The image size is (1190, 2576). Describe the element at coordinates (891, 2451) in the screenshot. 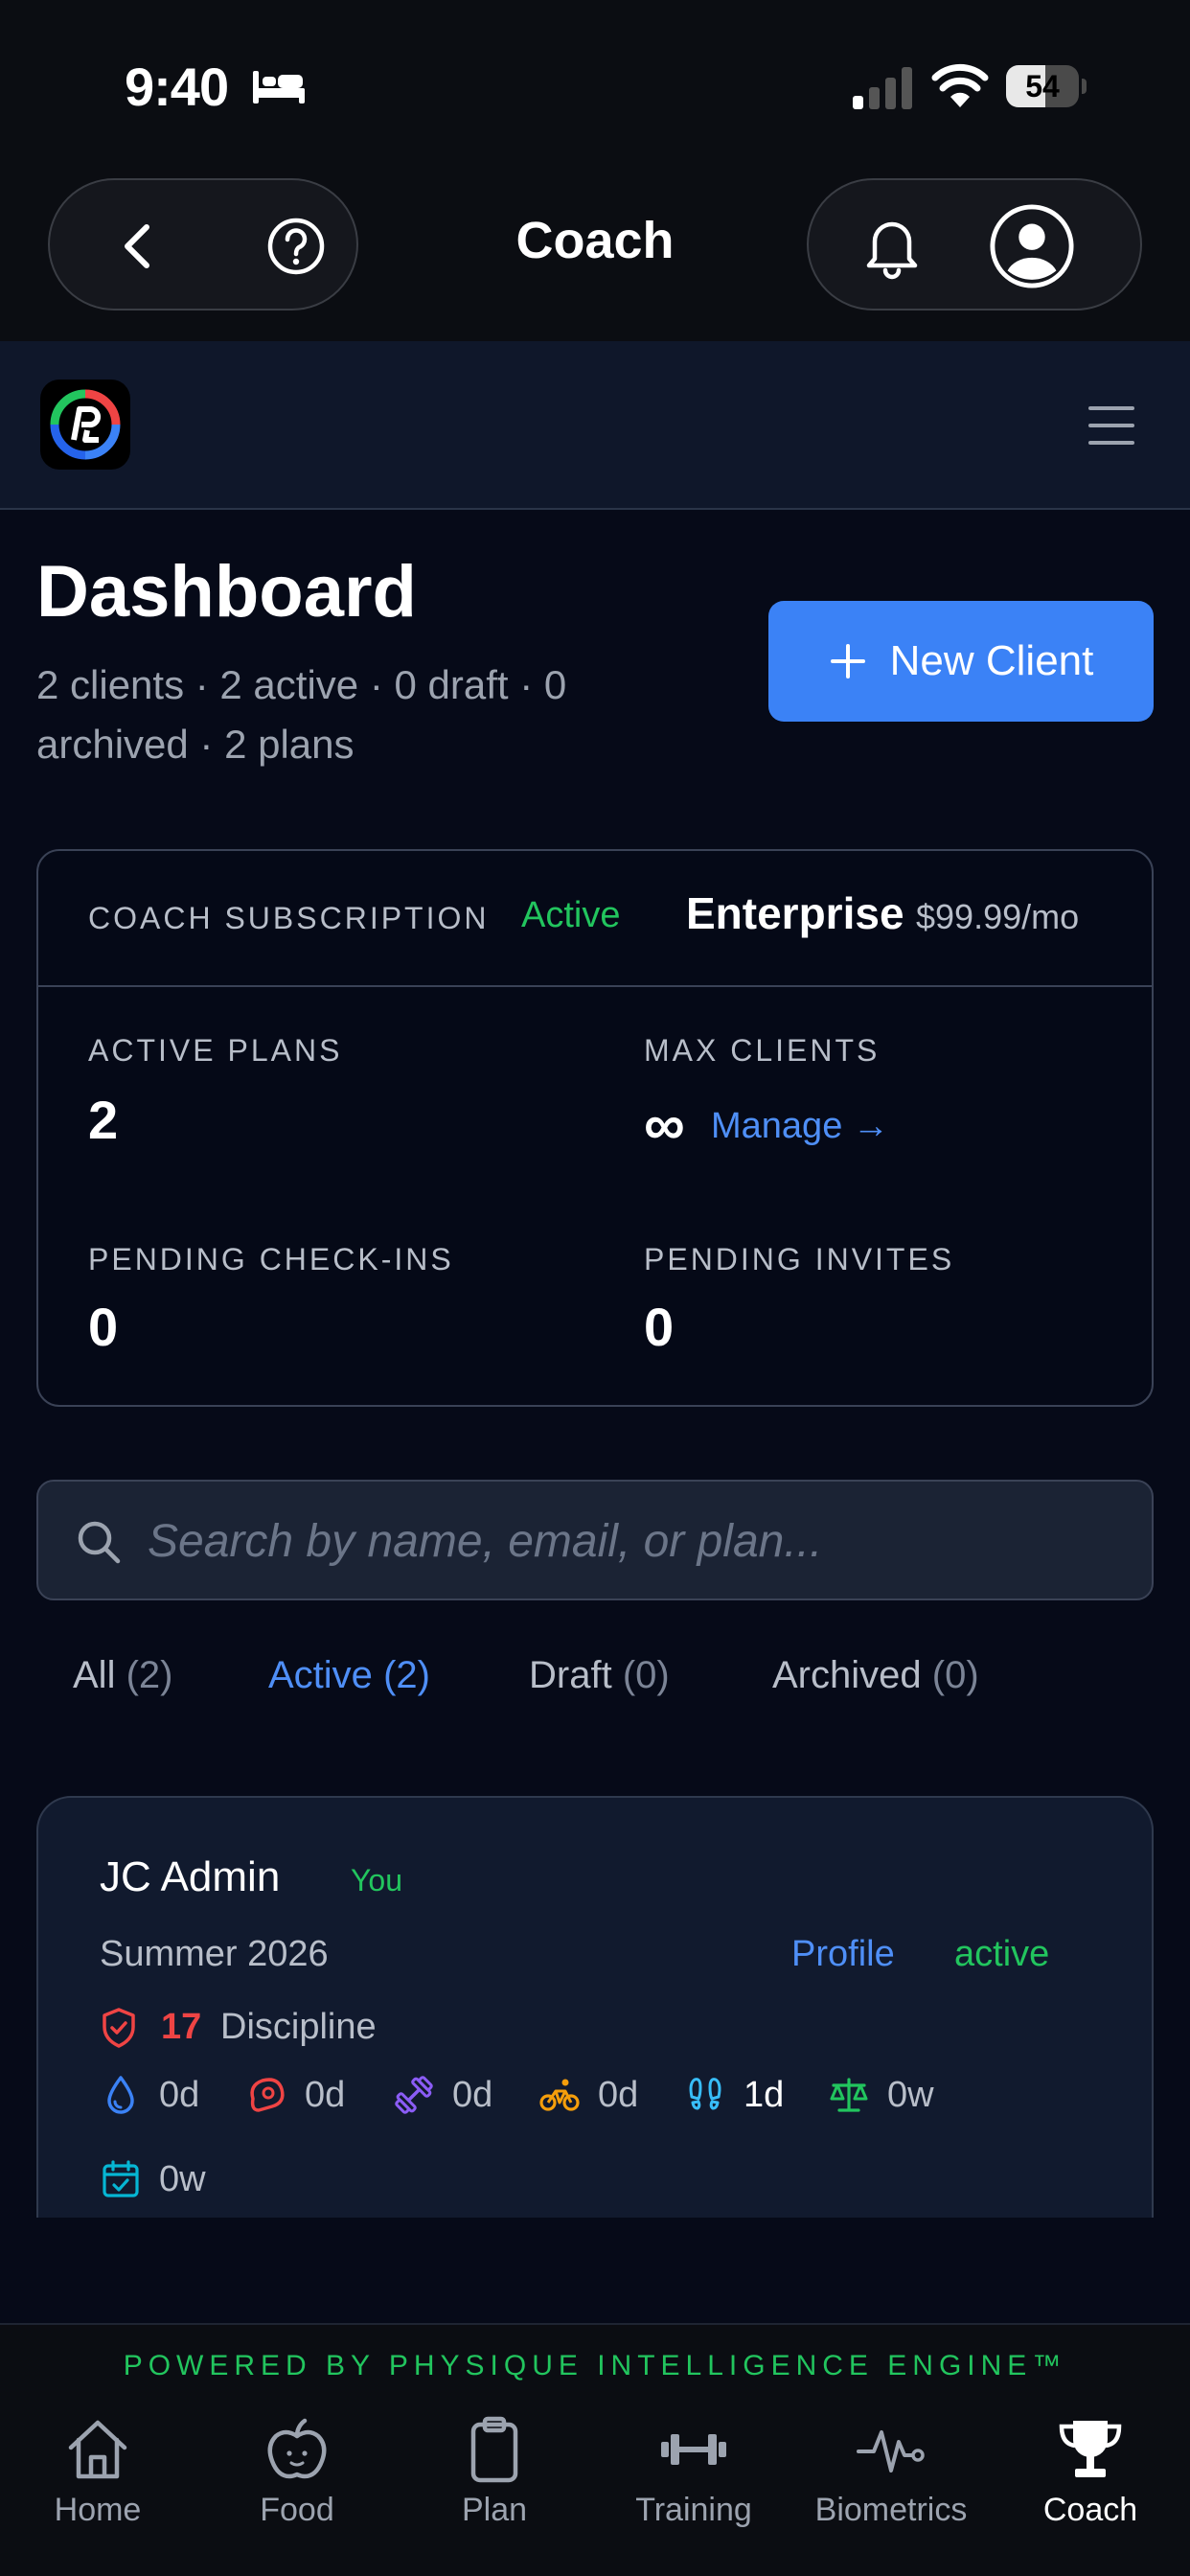

I see `heartbeat-icon` at that location.